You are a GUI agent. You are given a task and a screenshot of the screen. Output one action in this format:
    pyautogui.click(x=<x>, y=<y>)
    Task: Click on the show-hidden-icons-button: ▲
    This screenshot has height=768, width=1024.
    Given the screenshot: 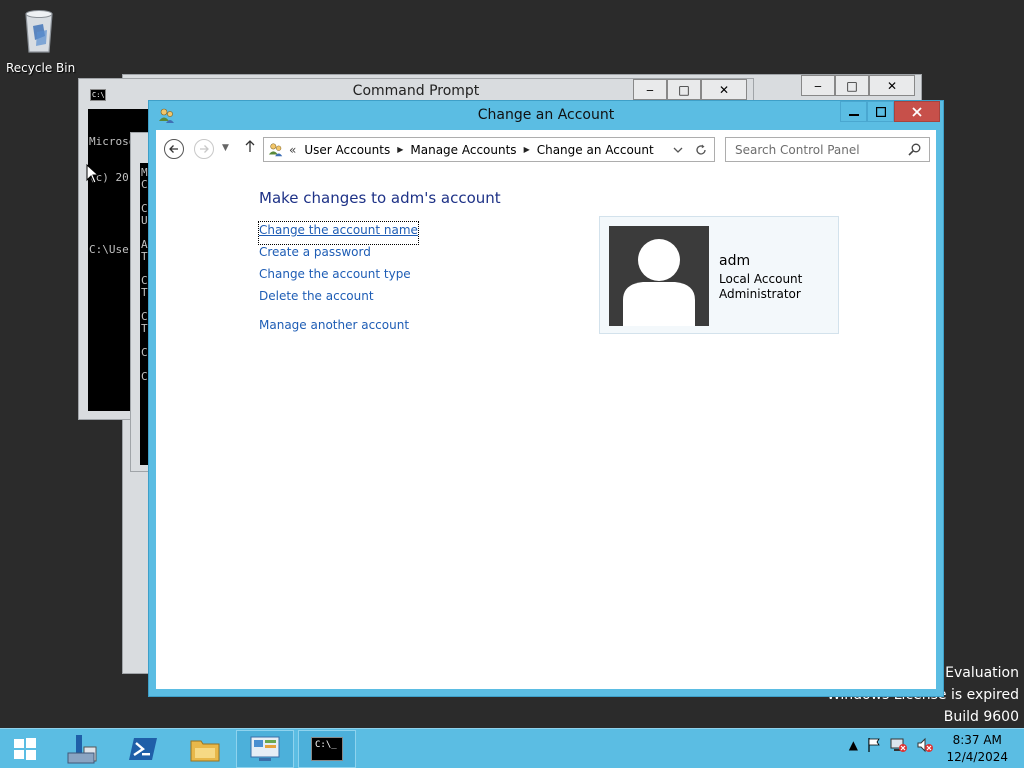 What is the action you would take?
    pyautogui.click(x=853, y=745)
    